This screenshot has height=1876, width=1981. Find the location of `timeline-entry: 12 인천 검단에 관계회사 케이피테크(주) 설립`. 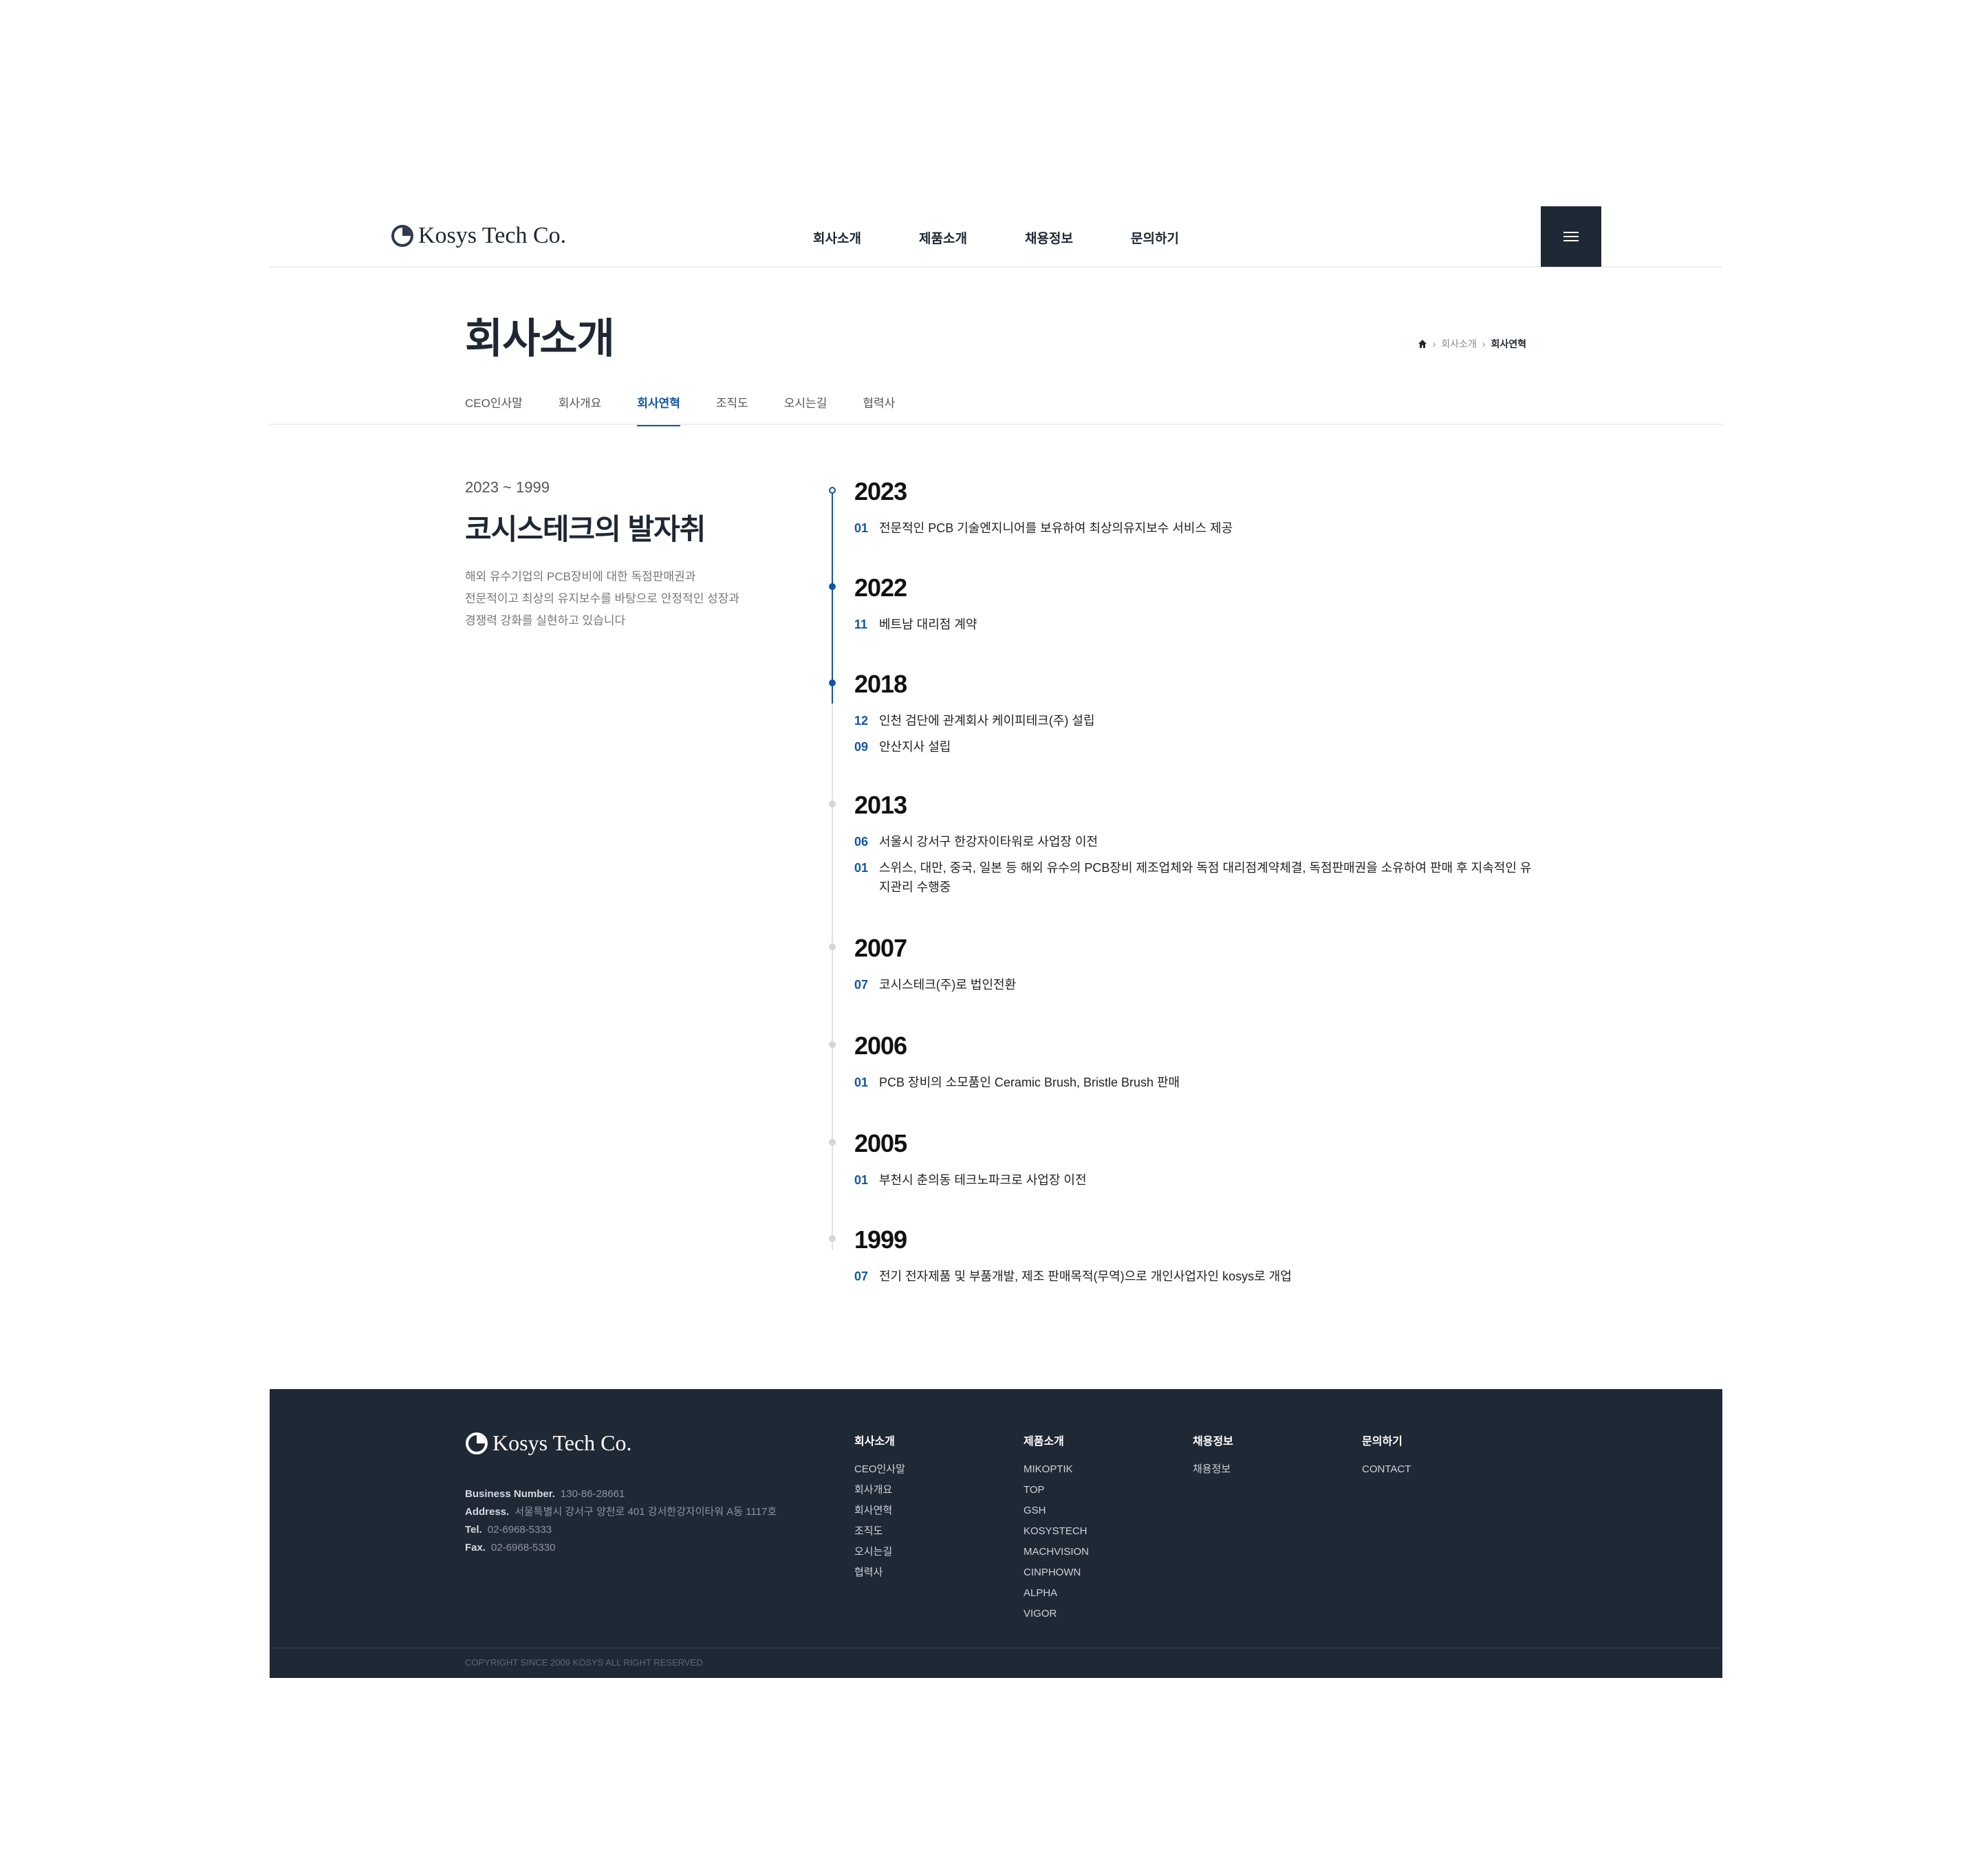

timeline-entry: 12 인천 검단에 관계회사 케이피테크(주) 설립 is located at coordinates (1198, 720).